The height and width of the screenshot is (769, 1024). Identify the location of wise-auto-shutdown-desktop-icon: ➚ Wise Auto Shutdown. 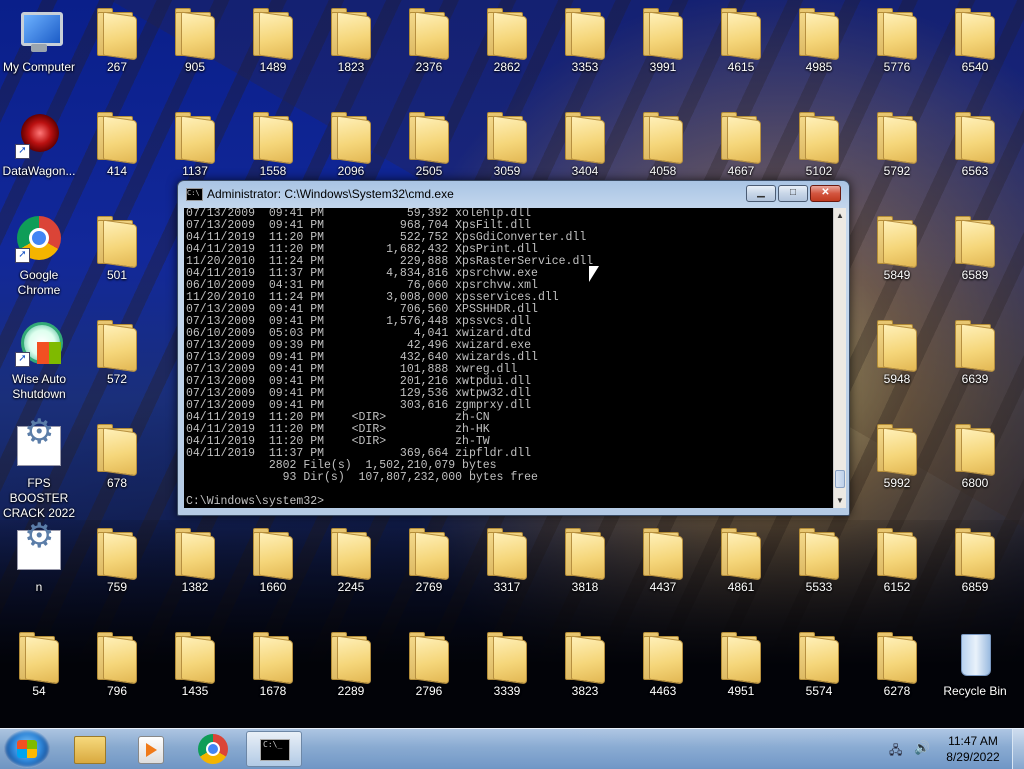
(39, 363).